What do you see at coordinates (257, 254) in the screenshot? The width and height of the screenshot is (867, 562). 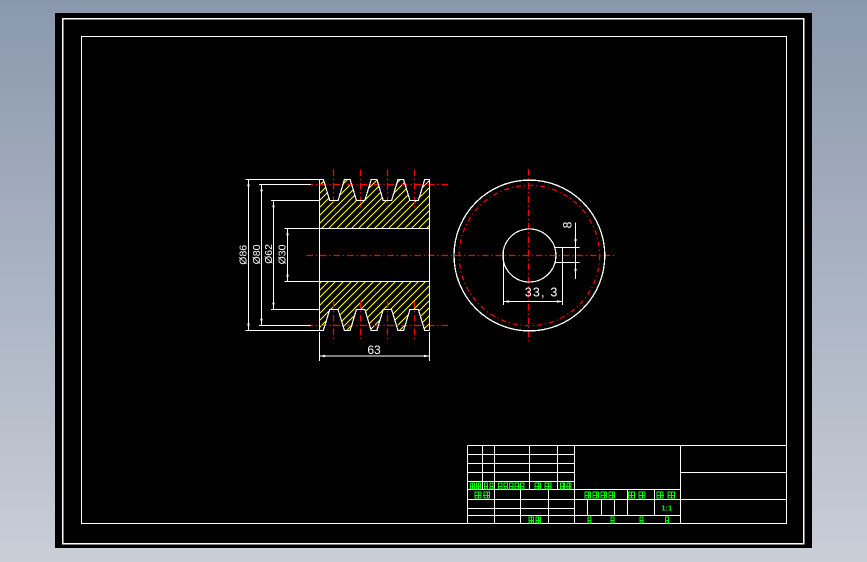 I see `svg-text: Ø80` at bounding box center [257, 254].